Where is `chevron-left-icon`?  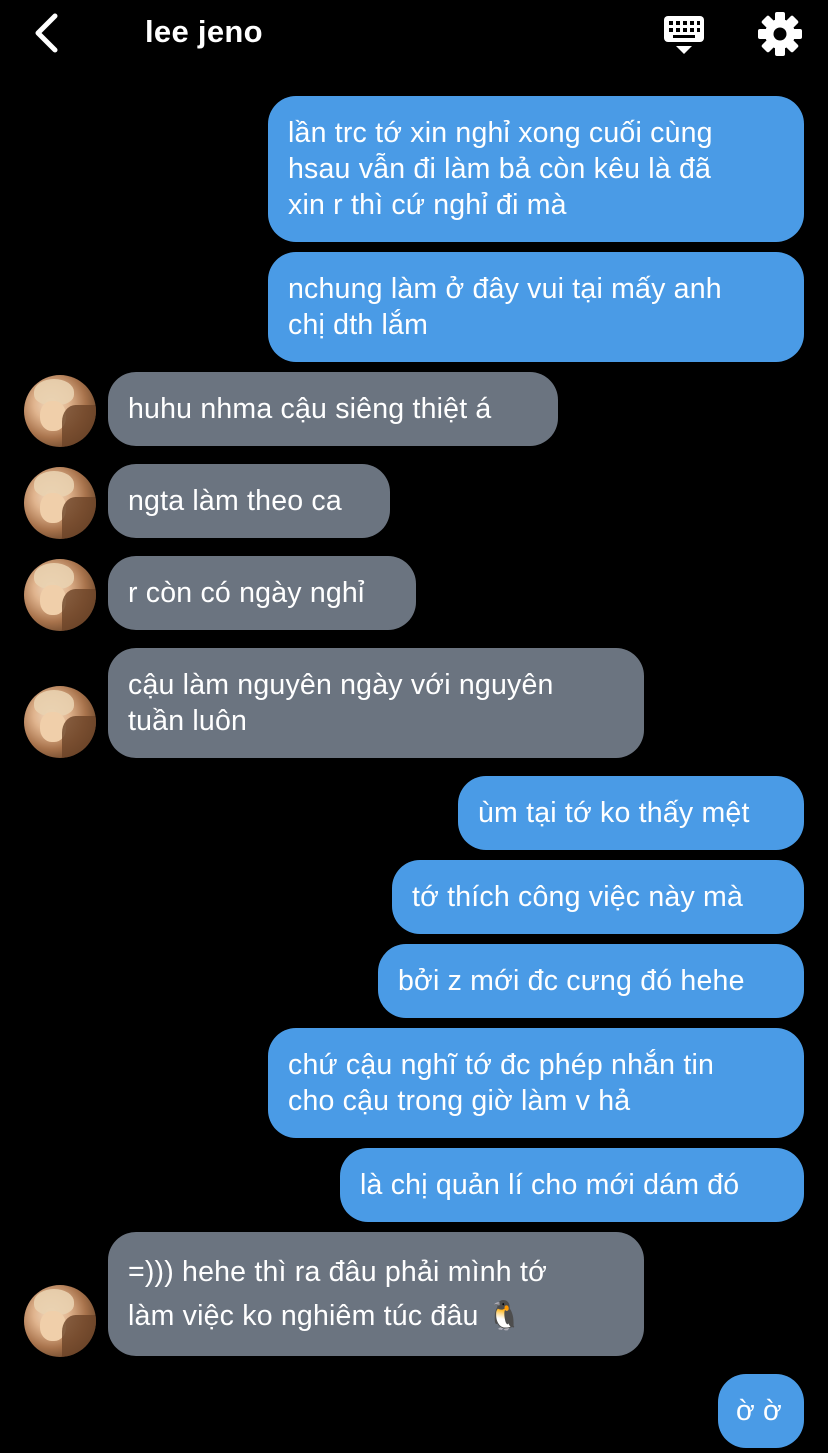 chevron-left-icon is located at coordinates (46, 33).